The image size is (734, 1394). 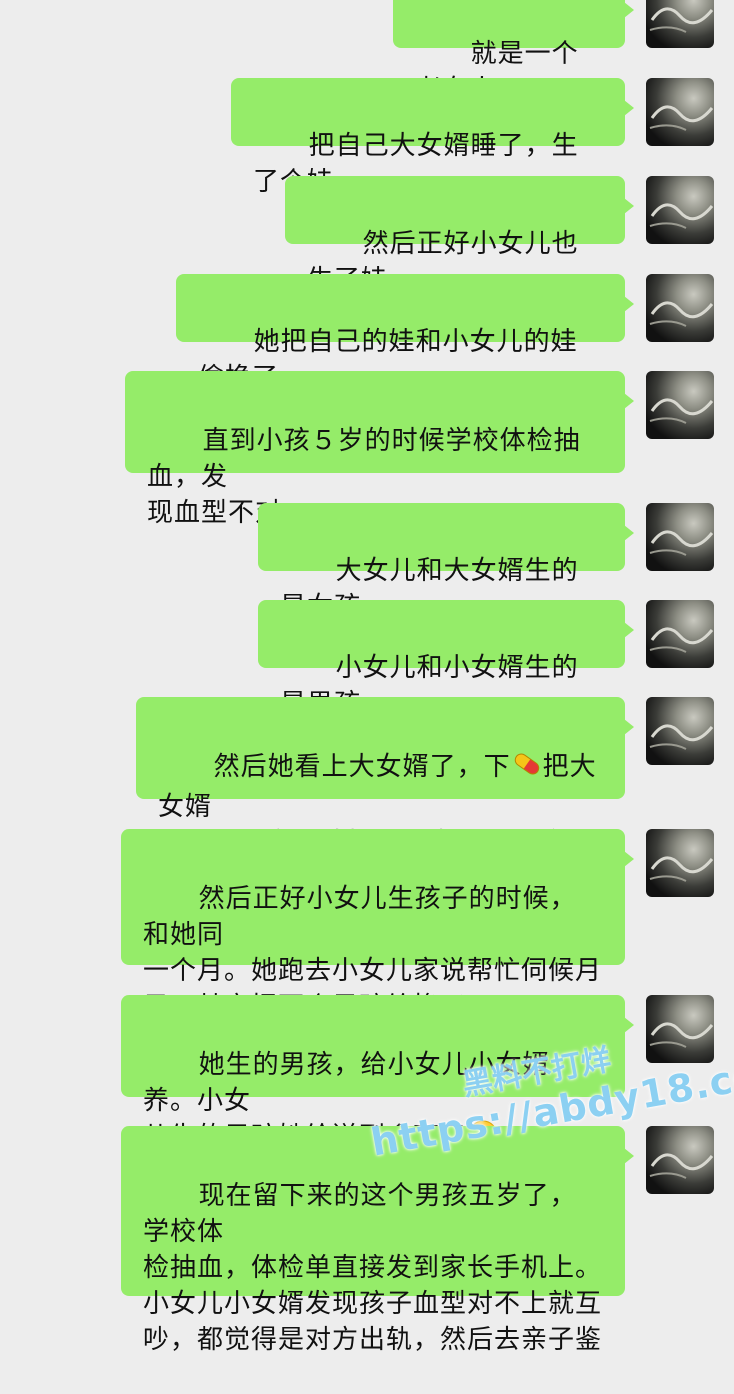 What do you see at coordinates (513, 52) in the screenshot?
I see `message-bubble: 就是一个老女人` at bounding box center [513, 52].